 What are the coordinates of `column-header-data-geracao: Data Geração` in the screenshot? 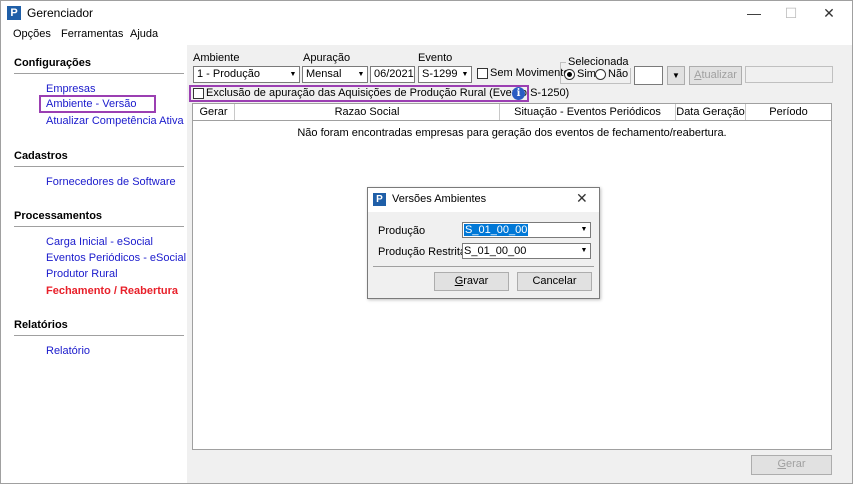 It's located at (711, 112).